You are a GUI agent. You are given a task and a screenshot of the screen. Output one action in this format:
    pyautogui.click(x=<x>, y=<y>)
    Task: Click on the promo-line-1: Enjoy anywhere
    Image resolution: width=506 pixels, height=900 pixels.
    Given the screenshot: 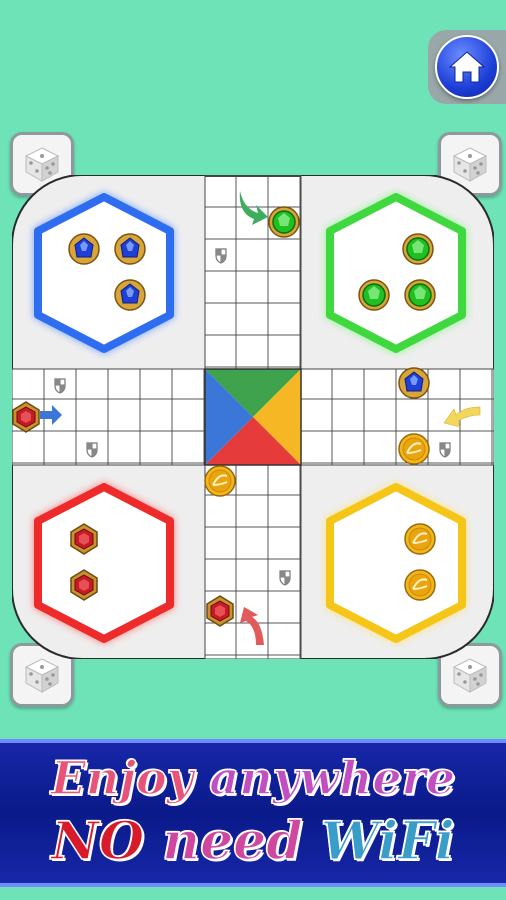 What is the action you would take?
    pyautogui.click(x=253, y=778)
    